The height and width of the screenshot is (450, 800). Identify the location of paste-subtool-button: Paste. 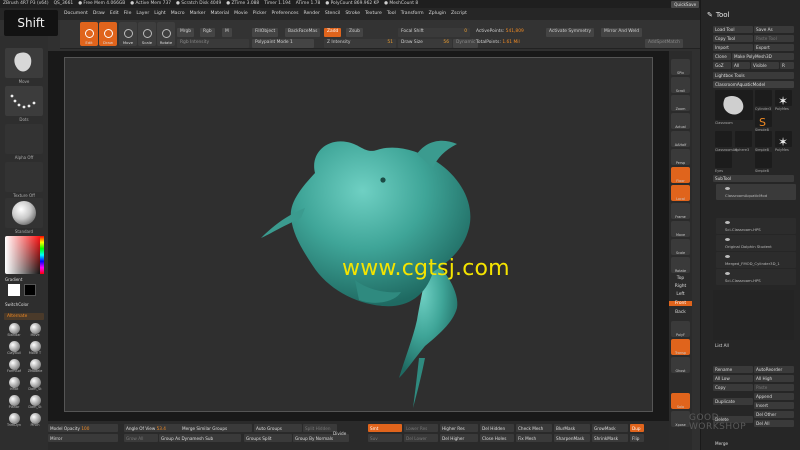
(774, 387).